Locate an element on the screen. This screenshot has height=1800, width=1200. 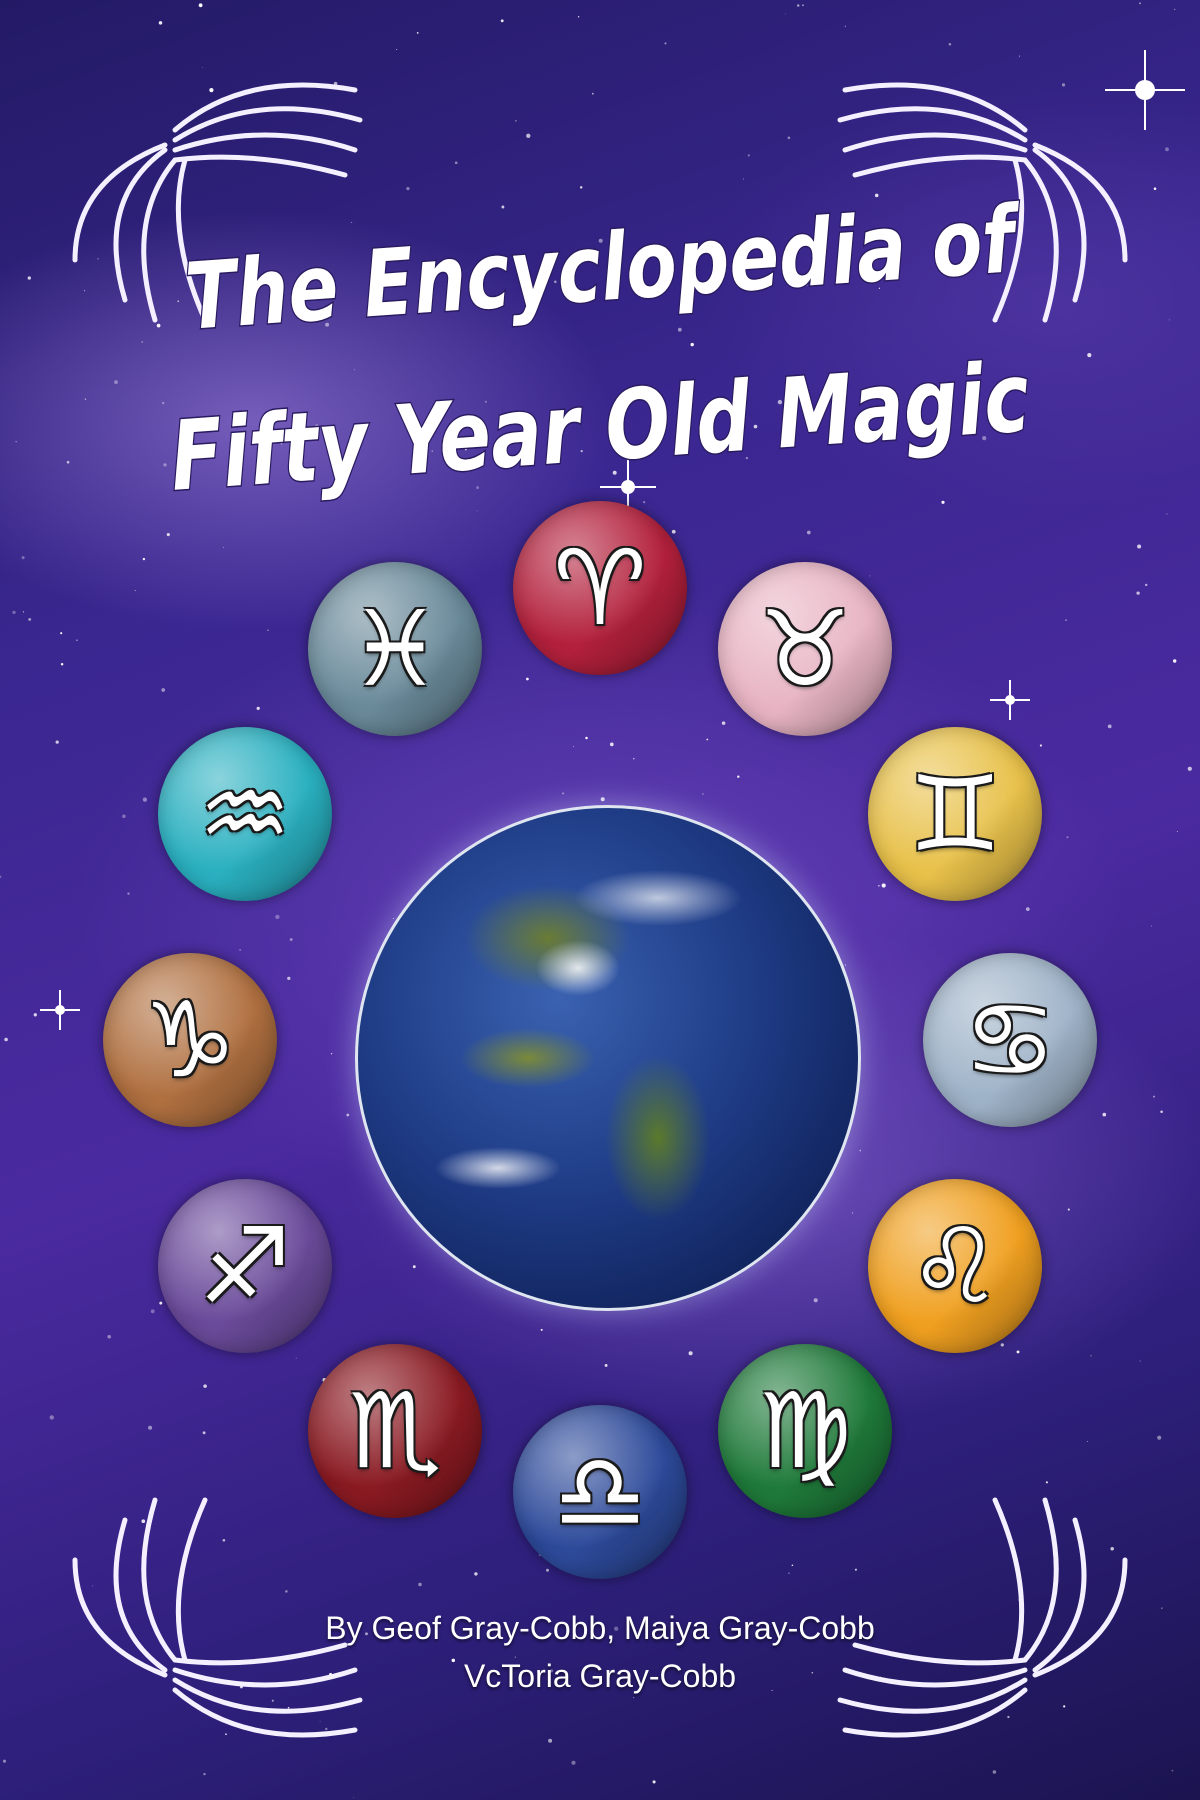
aries-glyph: ♈ is located at coordinates (600, 588).